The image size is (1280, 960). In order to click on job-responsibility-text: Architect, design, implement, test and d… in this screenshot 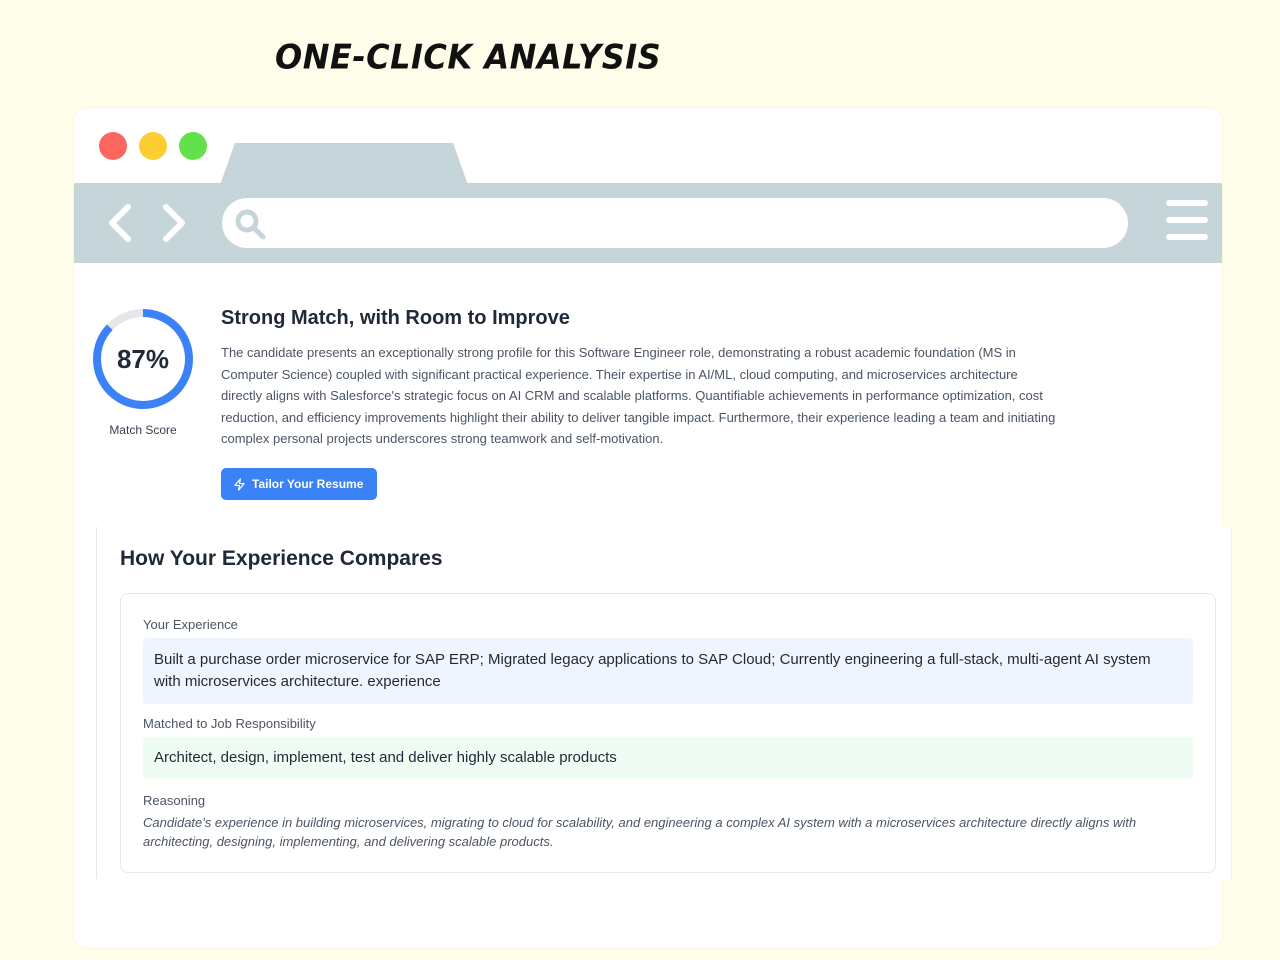, I will do `click(385, 757)`.